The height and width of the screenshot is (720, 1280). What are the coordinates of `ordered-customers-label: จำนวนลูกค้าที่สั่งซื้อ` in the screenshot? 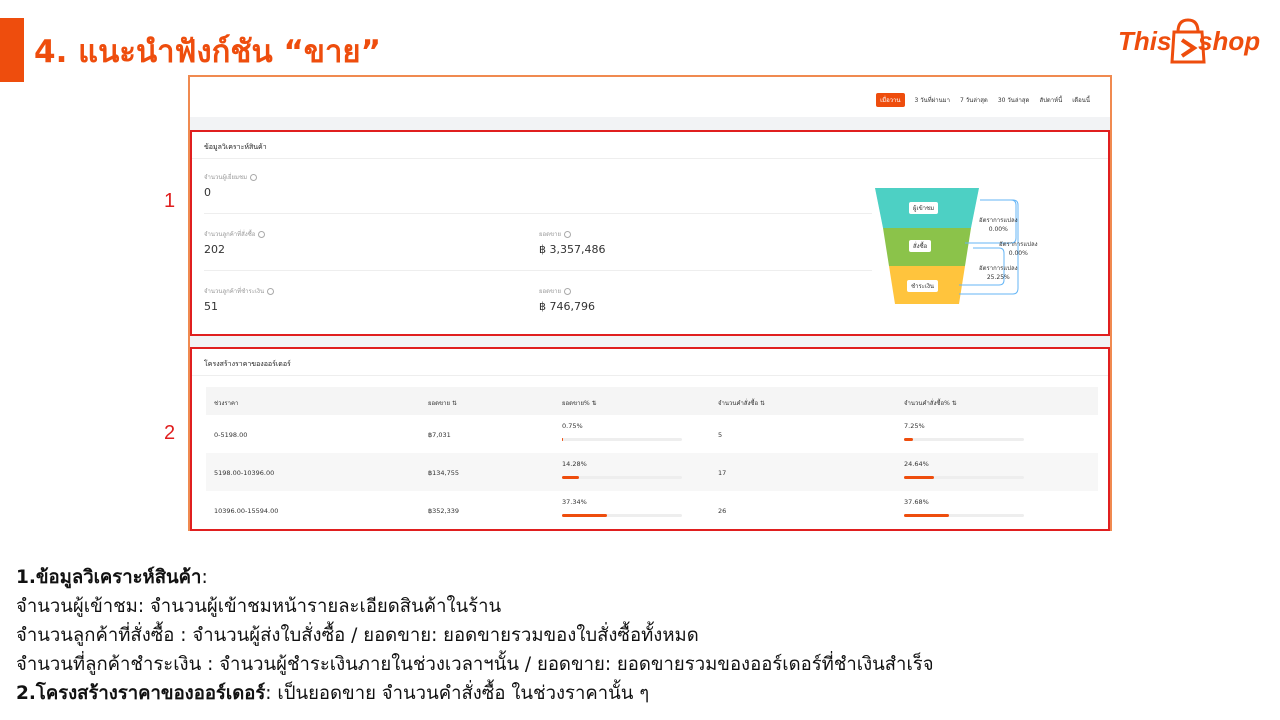 It's located at (235, 234).